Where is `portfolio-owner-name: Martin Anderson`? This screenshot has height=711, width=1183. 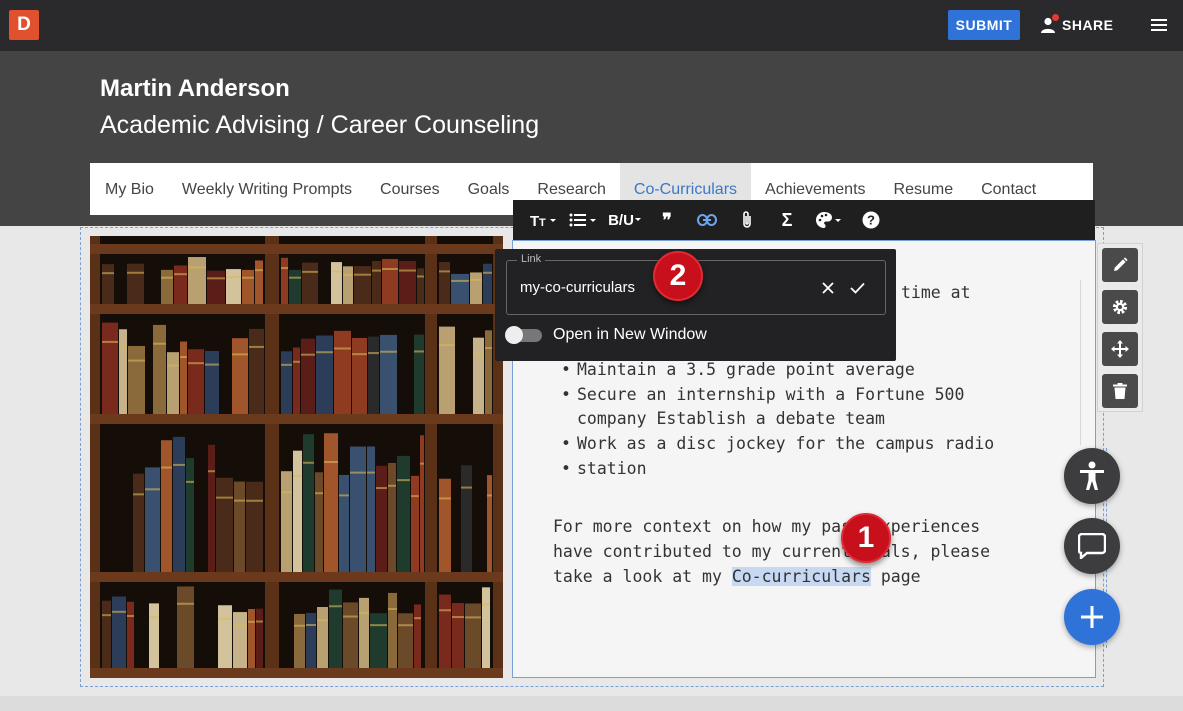 portfolio-owner-name: Martin Anderson is located at coordinates (195, 88).